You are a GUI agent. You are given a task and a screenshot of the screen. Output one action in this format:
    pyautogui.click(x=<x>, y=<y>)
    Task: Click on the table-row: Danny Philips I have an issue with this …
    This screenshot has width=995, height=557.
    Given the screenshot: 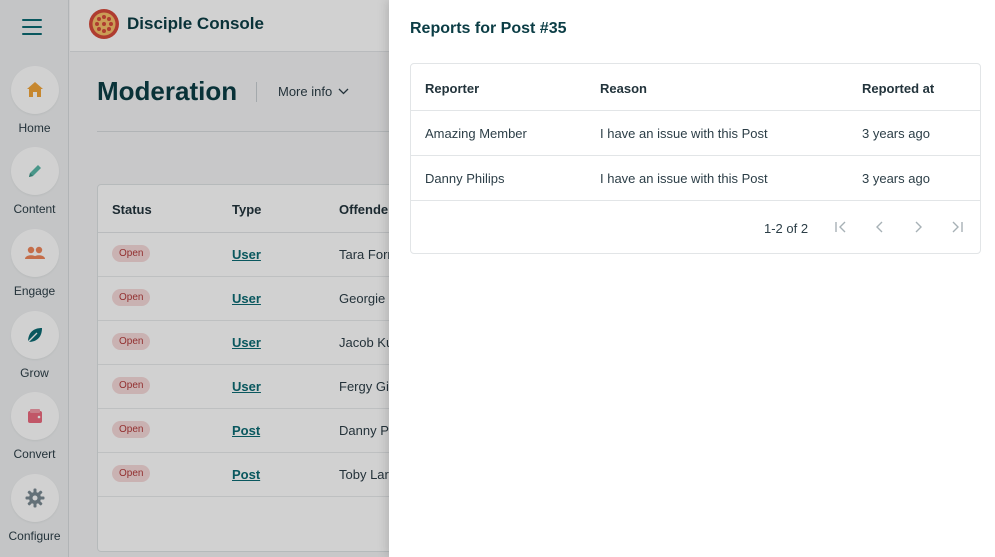 What is the action you would take?
    pyautogui.click(x=695, y=178)
    